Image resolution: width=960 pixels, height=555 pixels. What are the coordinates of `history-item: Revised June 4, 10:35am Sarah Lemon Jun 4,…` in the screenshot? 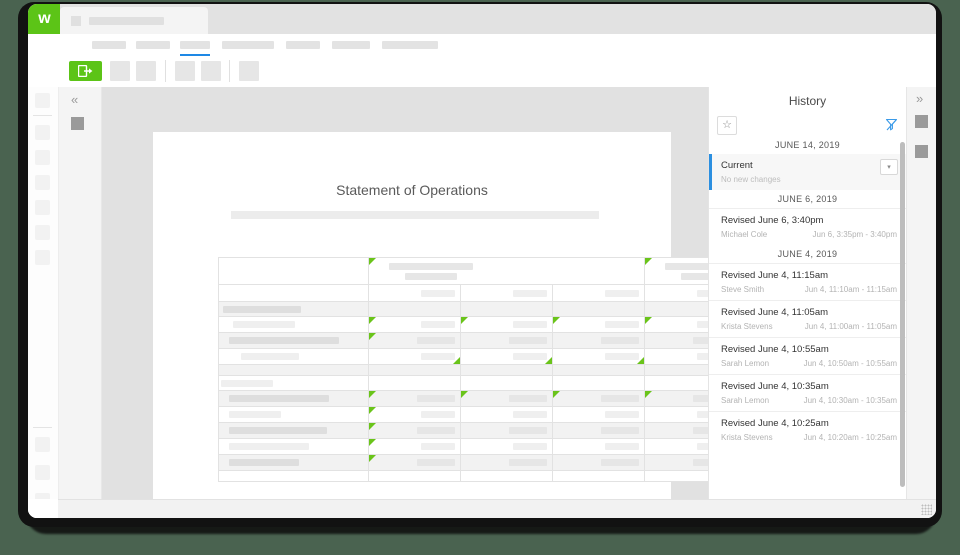 It's located at (807, 392).